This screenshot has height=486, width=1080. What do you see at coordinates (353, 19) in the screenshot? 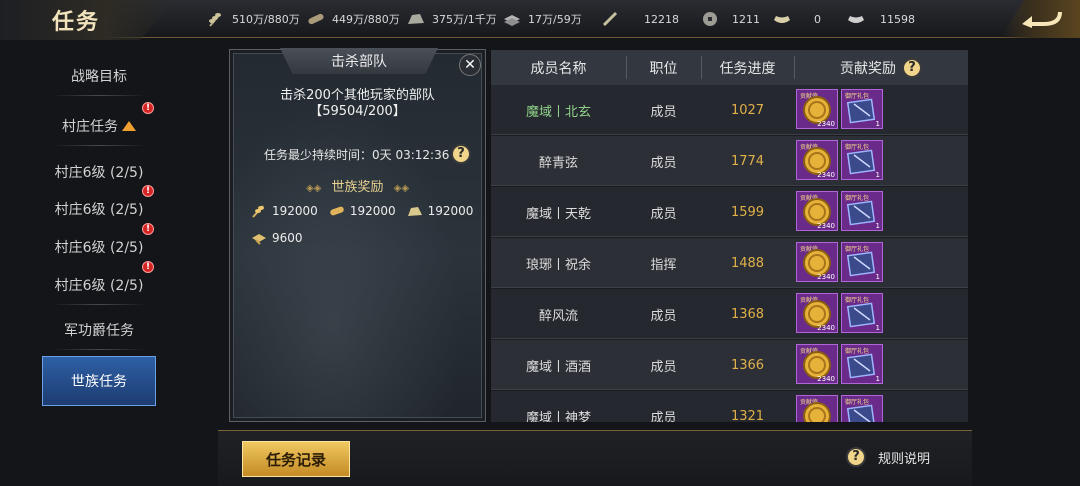
I see `resource-wood: 449万/880万` at bounding box center [353, 19].